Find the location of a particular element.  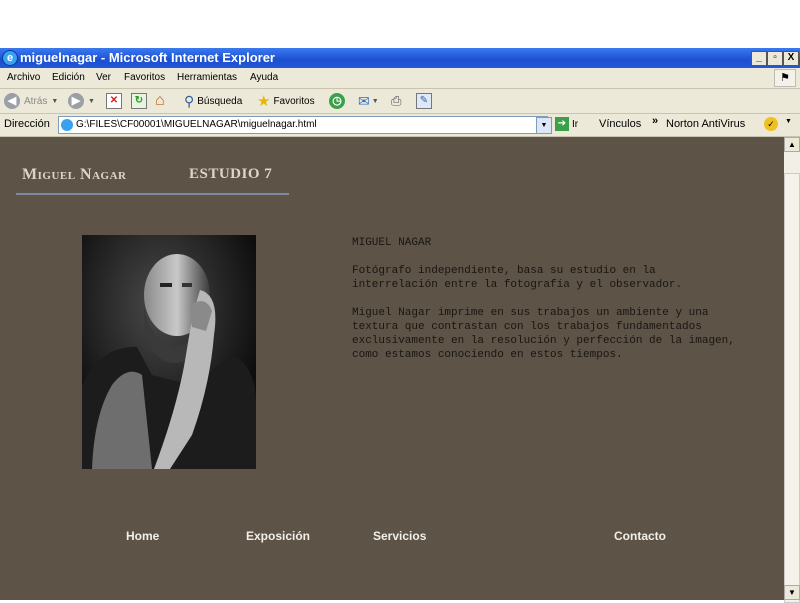

refresh-icon: ↻ is located at coordinates (139, 101).